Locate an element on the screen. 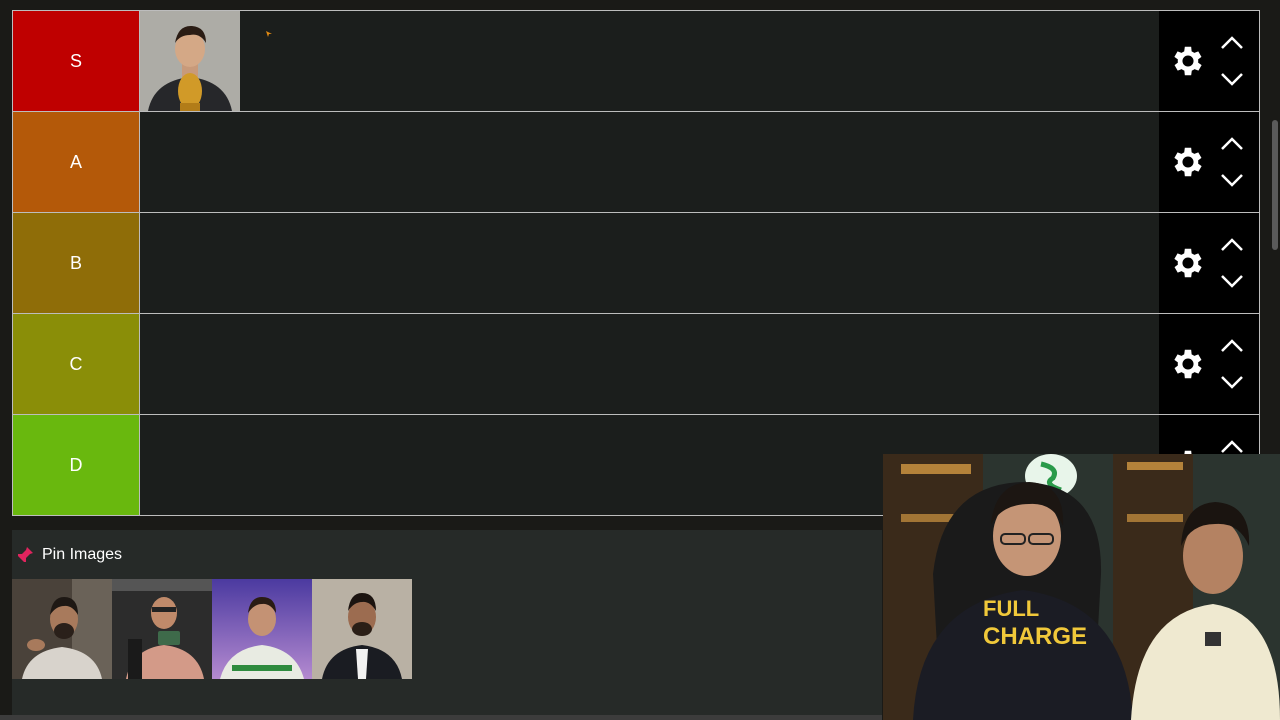 The height and width of the screenshot is (720, 1280). tier-controls-b is located at coordinates (1209, 263).